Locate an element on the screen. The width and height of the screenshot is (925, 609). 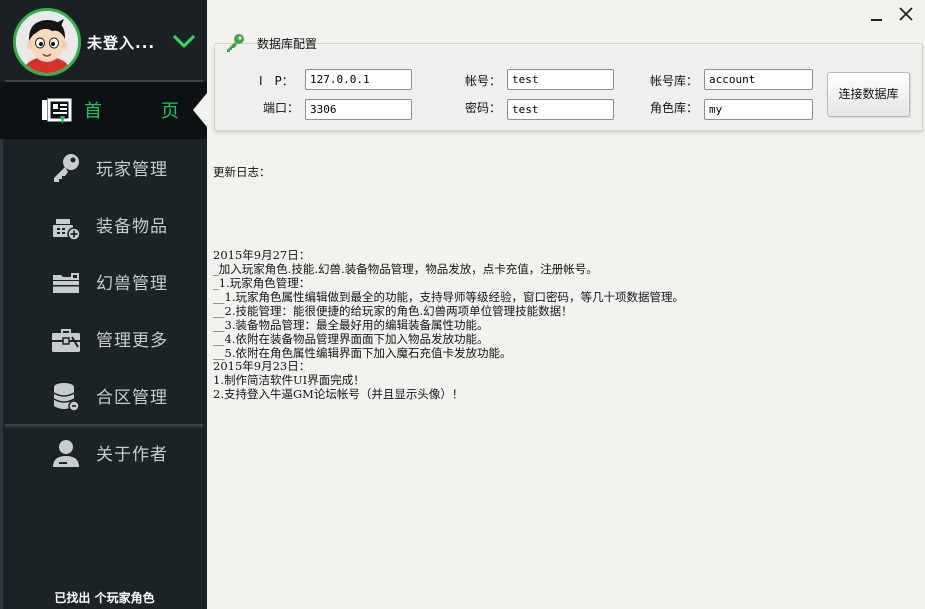
toolbox-icon is located at coordinates (66, 340).